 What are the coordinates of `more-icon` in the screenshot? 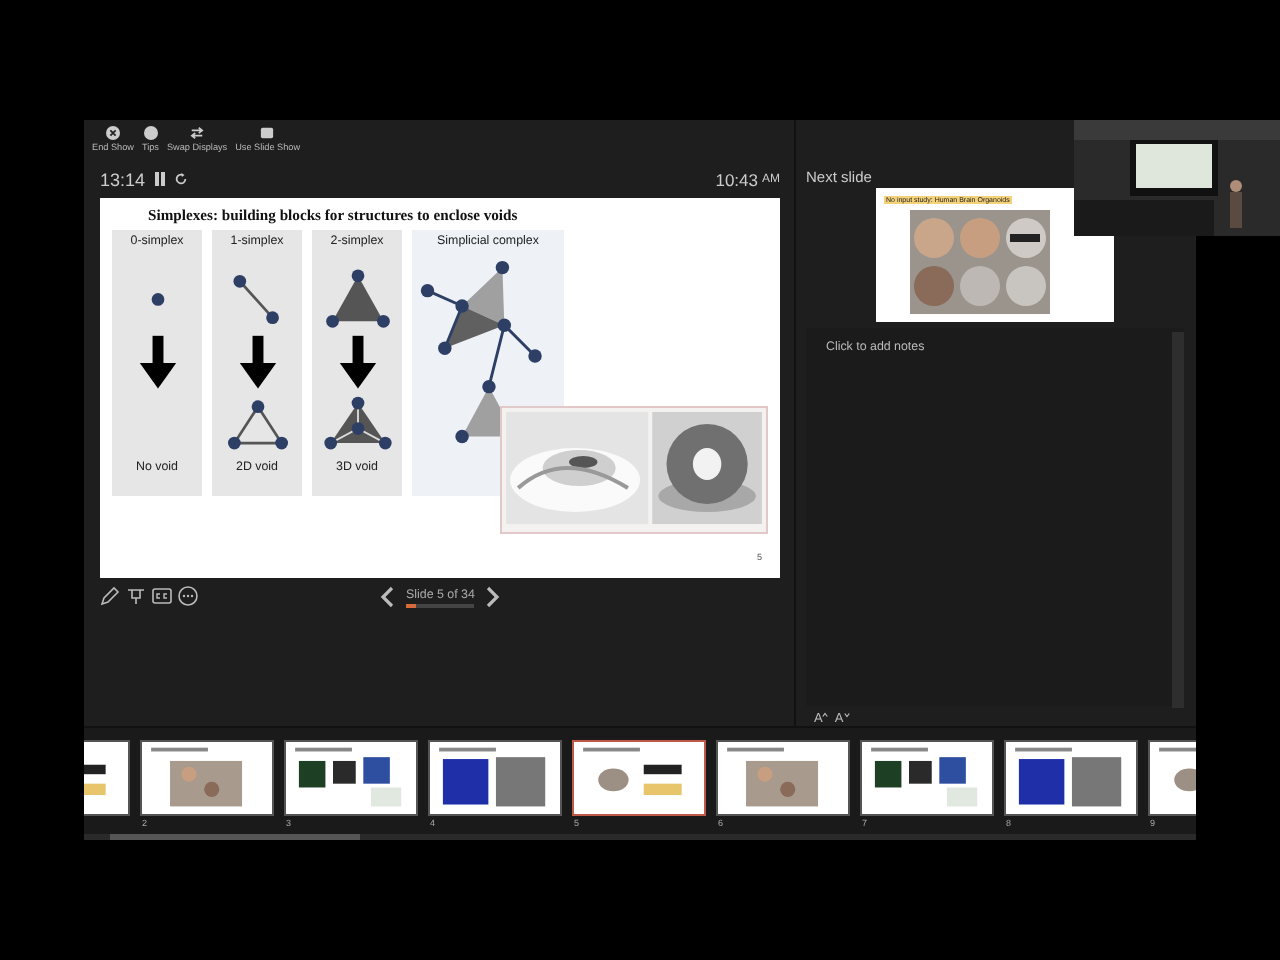 It's located at (188, 596).